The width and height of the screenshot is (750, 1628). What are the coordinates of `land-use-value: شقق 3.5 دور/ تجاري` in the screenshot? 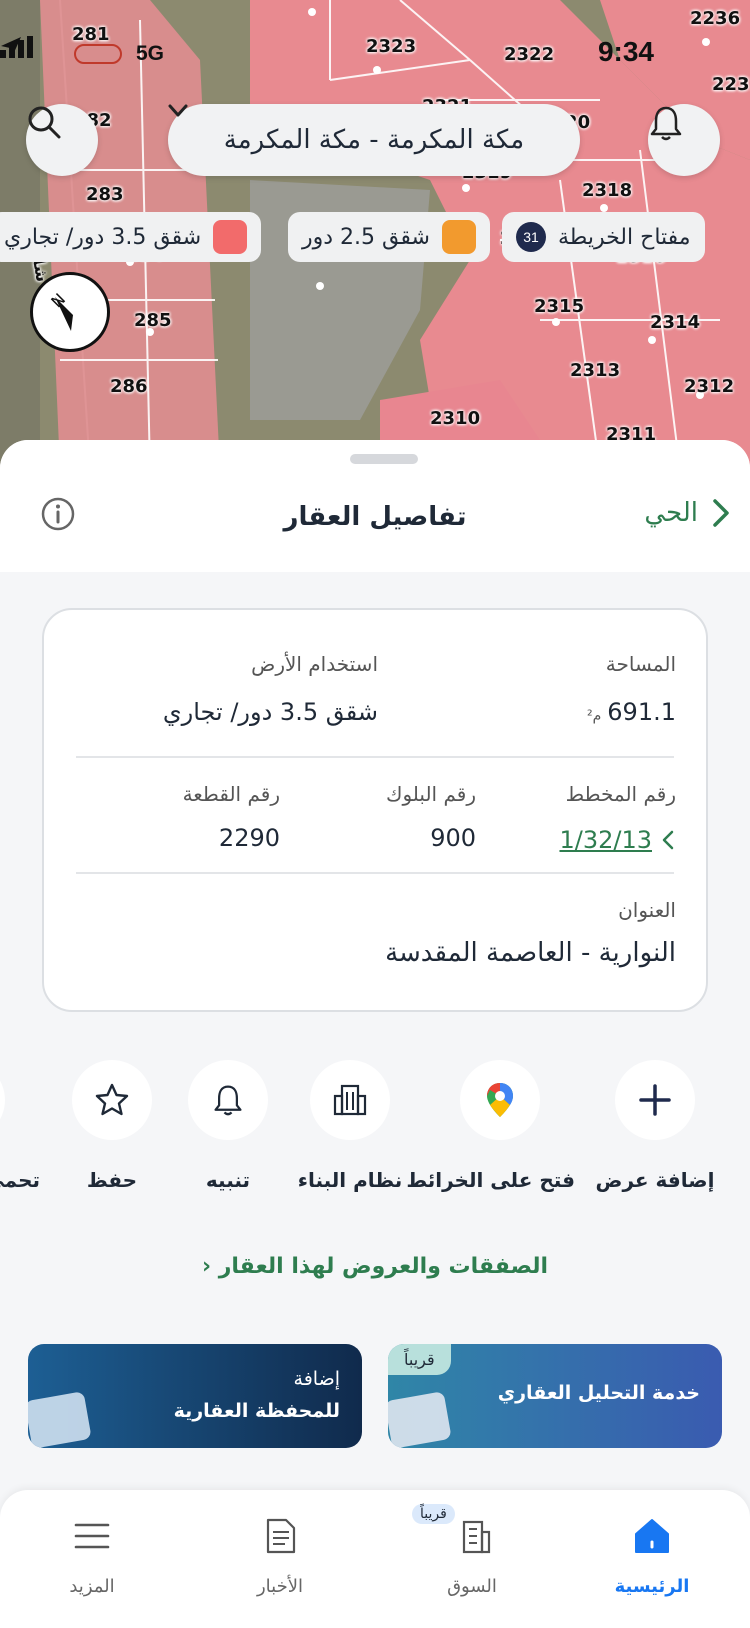 It's located at (270, 712).